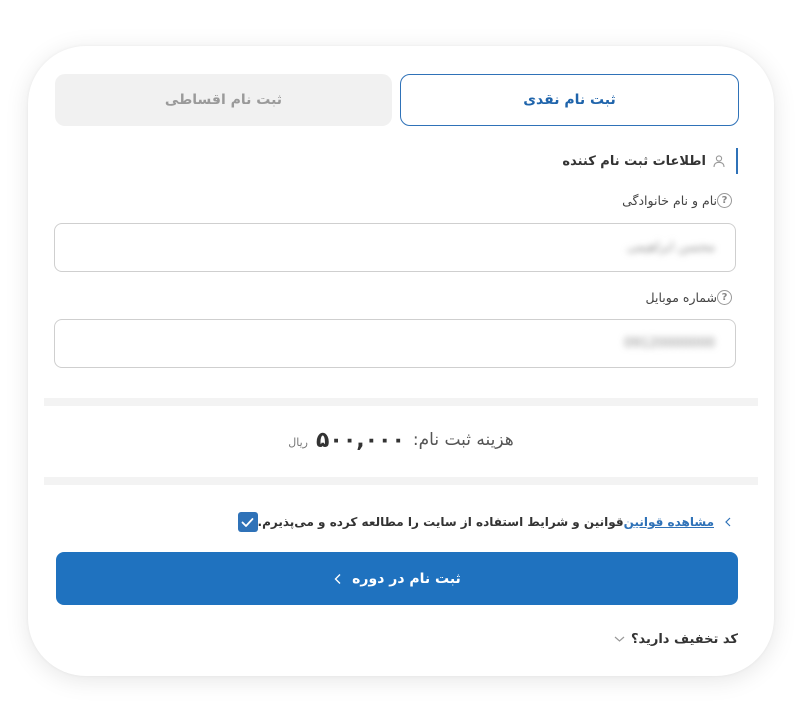 This screenshot has width=800, height=728. I want to click on name-field-label-row: نام و نام خانوادگی ?, so click(680, 200).